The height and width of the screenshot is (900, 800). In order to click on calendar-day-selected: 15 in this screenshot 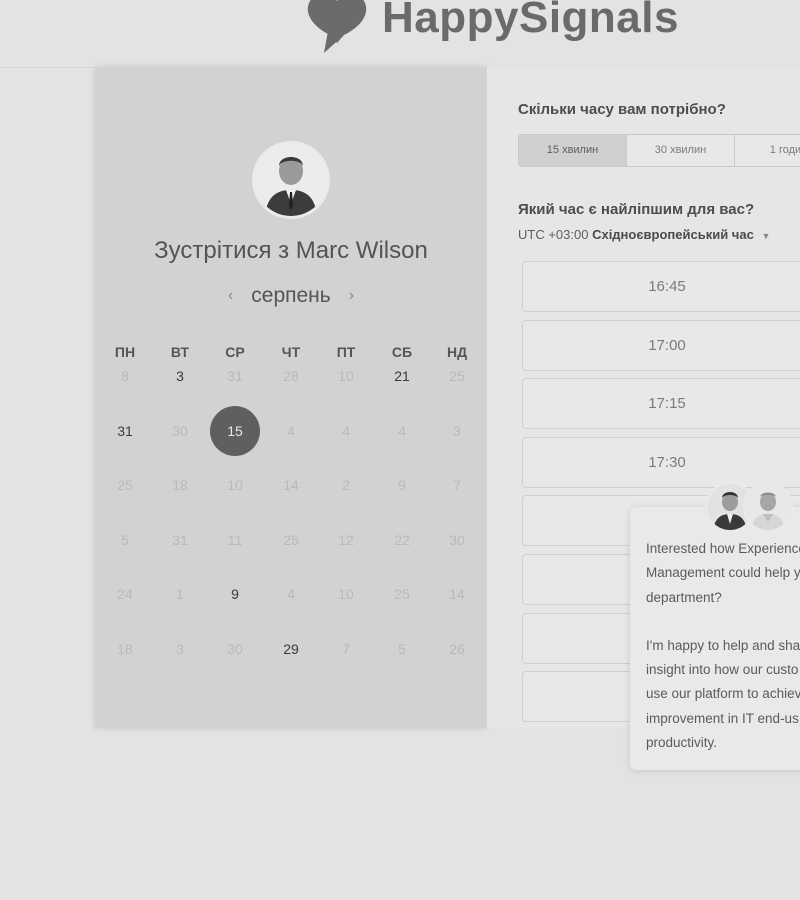, I will do `click(235, 430)`.